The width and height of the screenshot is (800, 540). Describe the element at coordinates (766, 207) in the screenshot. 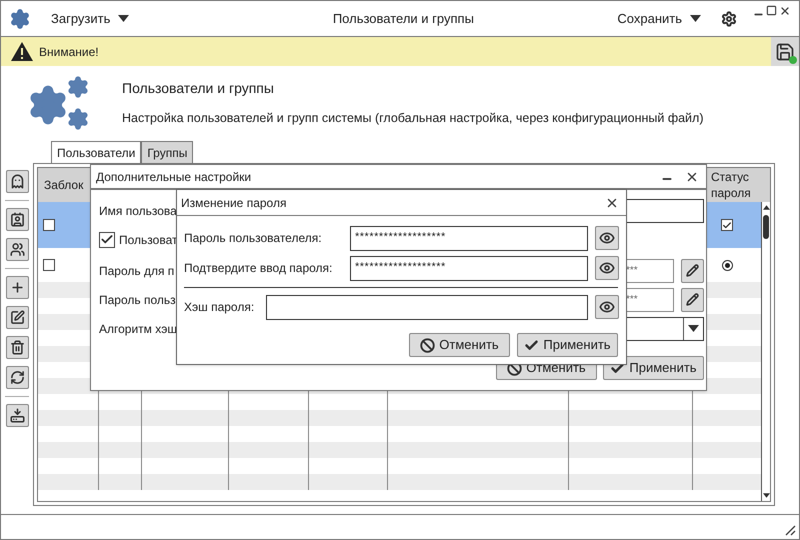

I see `scroll-up-icon` at that location.